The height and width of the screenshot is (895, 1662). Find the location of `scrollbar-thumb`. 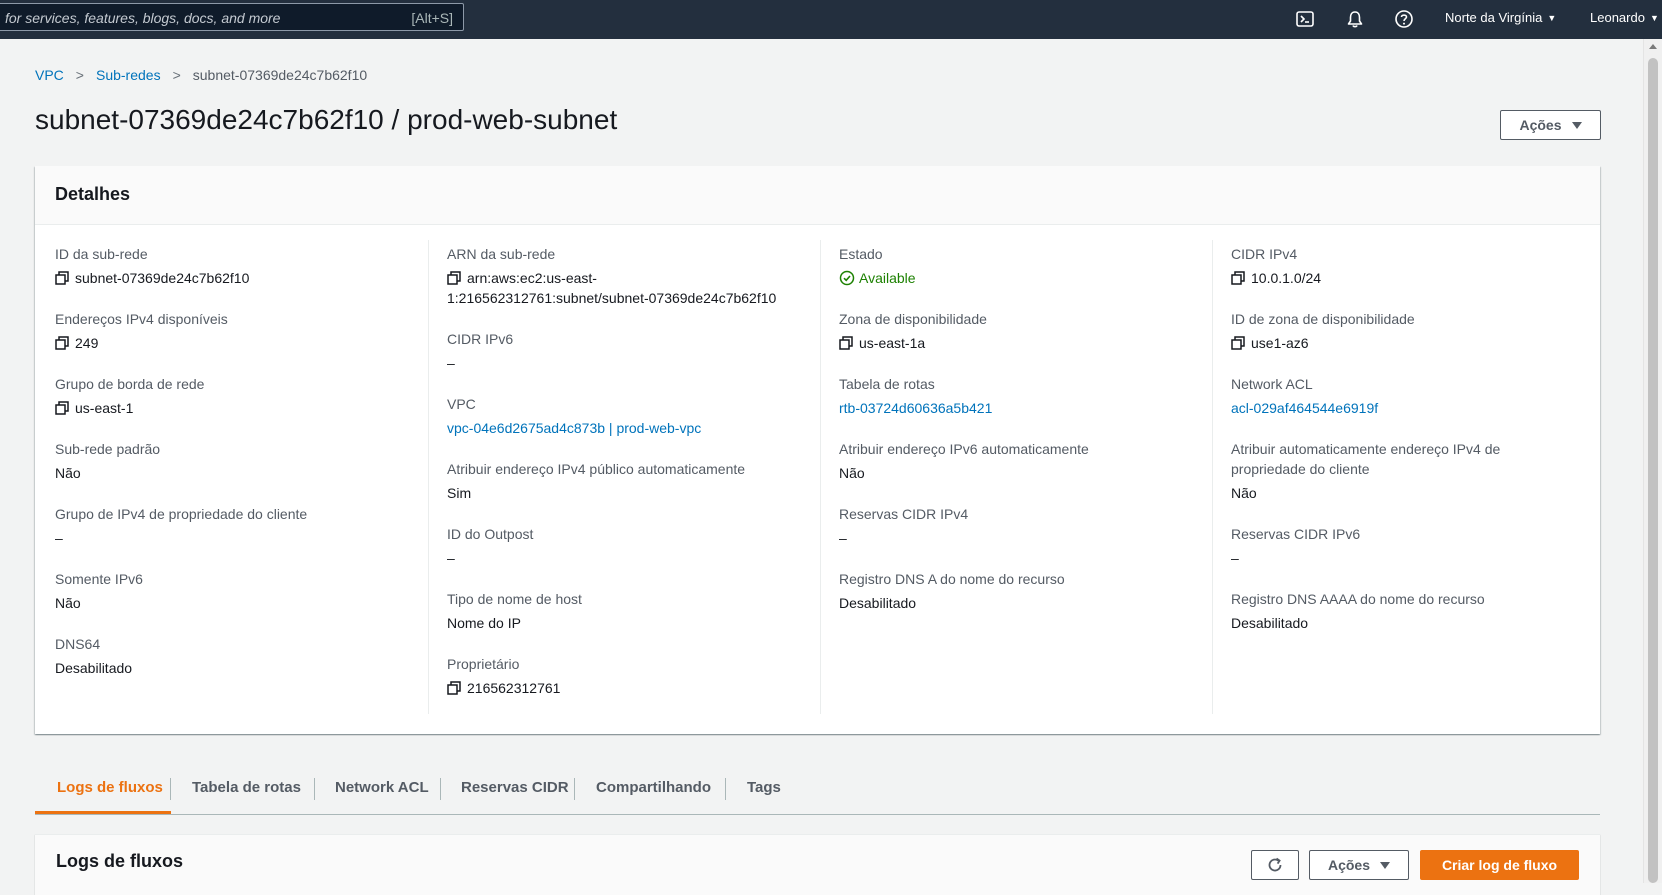

scrollbar-thumb is located at coordinates (1653, 470).